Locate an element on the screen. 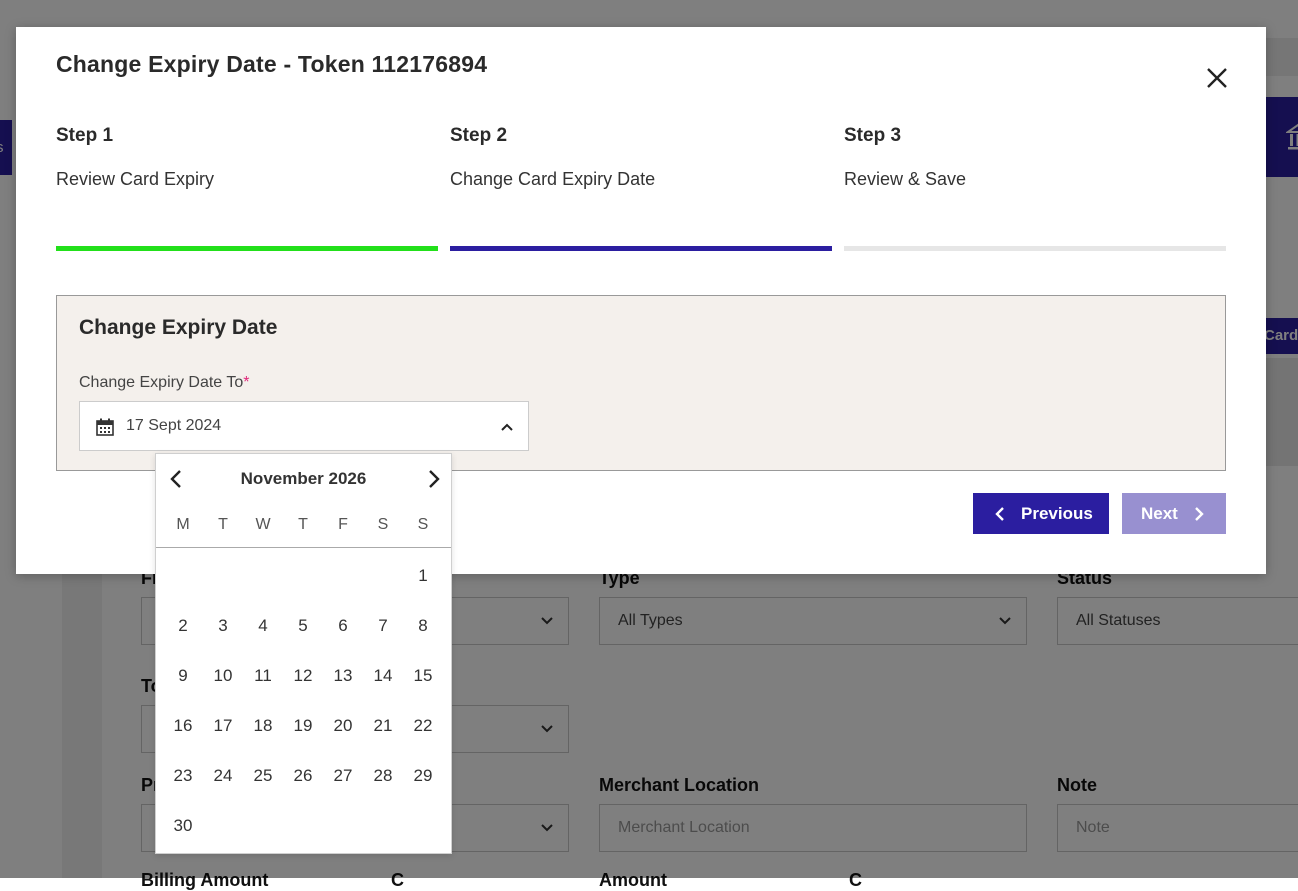 The width and height of the screenshot is (1298, 891). step-number: Step 2 is located at coordinates (641, 136).